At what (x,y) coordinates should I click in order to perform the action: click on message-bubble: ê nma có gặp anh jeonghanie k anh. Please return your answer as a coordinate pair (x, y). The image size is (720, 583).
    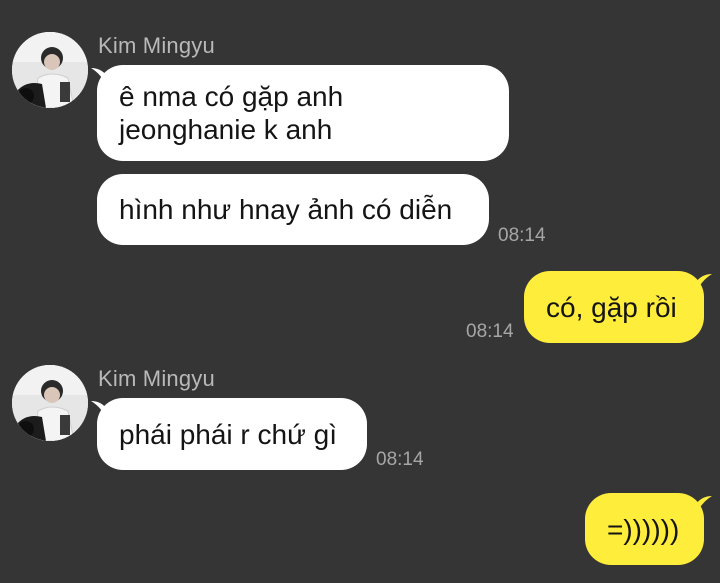
    Looking at the image, I should click on (303, 113).